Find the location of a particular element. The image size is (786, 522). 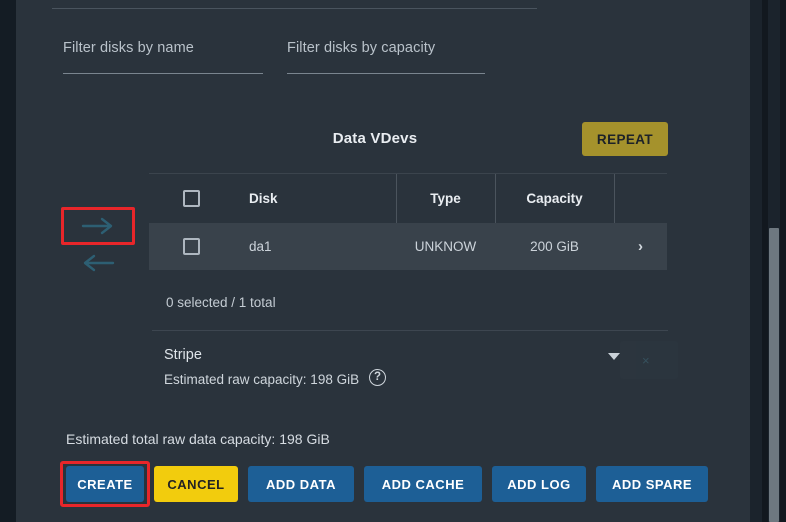

select-all-checkbox is located at coordinates (191, 198).